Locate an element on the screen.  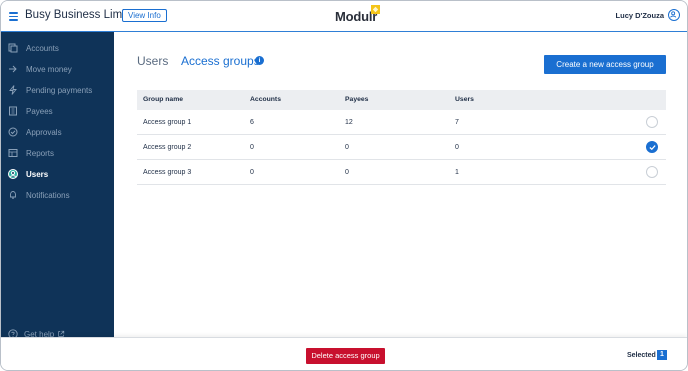
bell-icon is located at coordinates (13, 195).